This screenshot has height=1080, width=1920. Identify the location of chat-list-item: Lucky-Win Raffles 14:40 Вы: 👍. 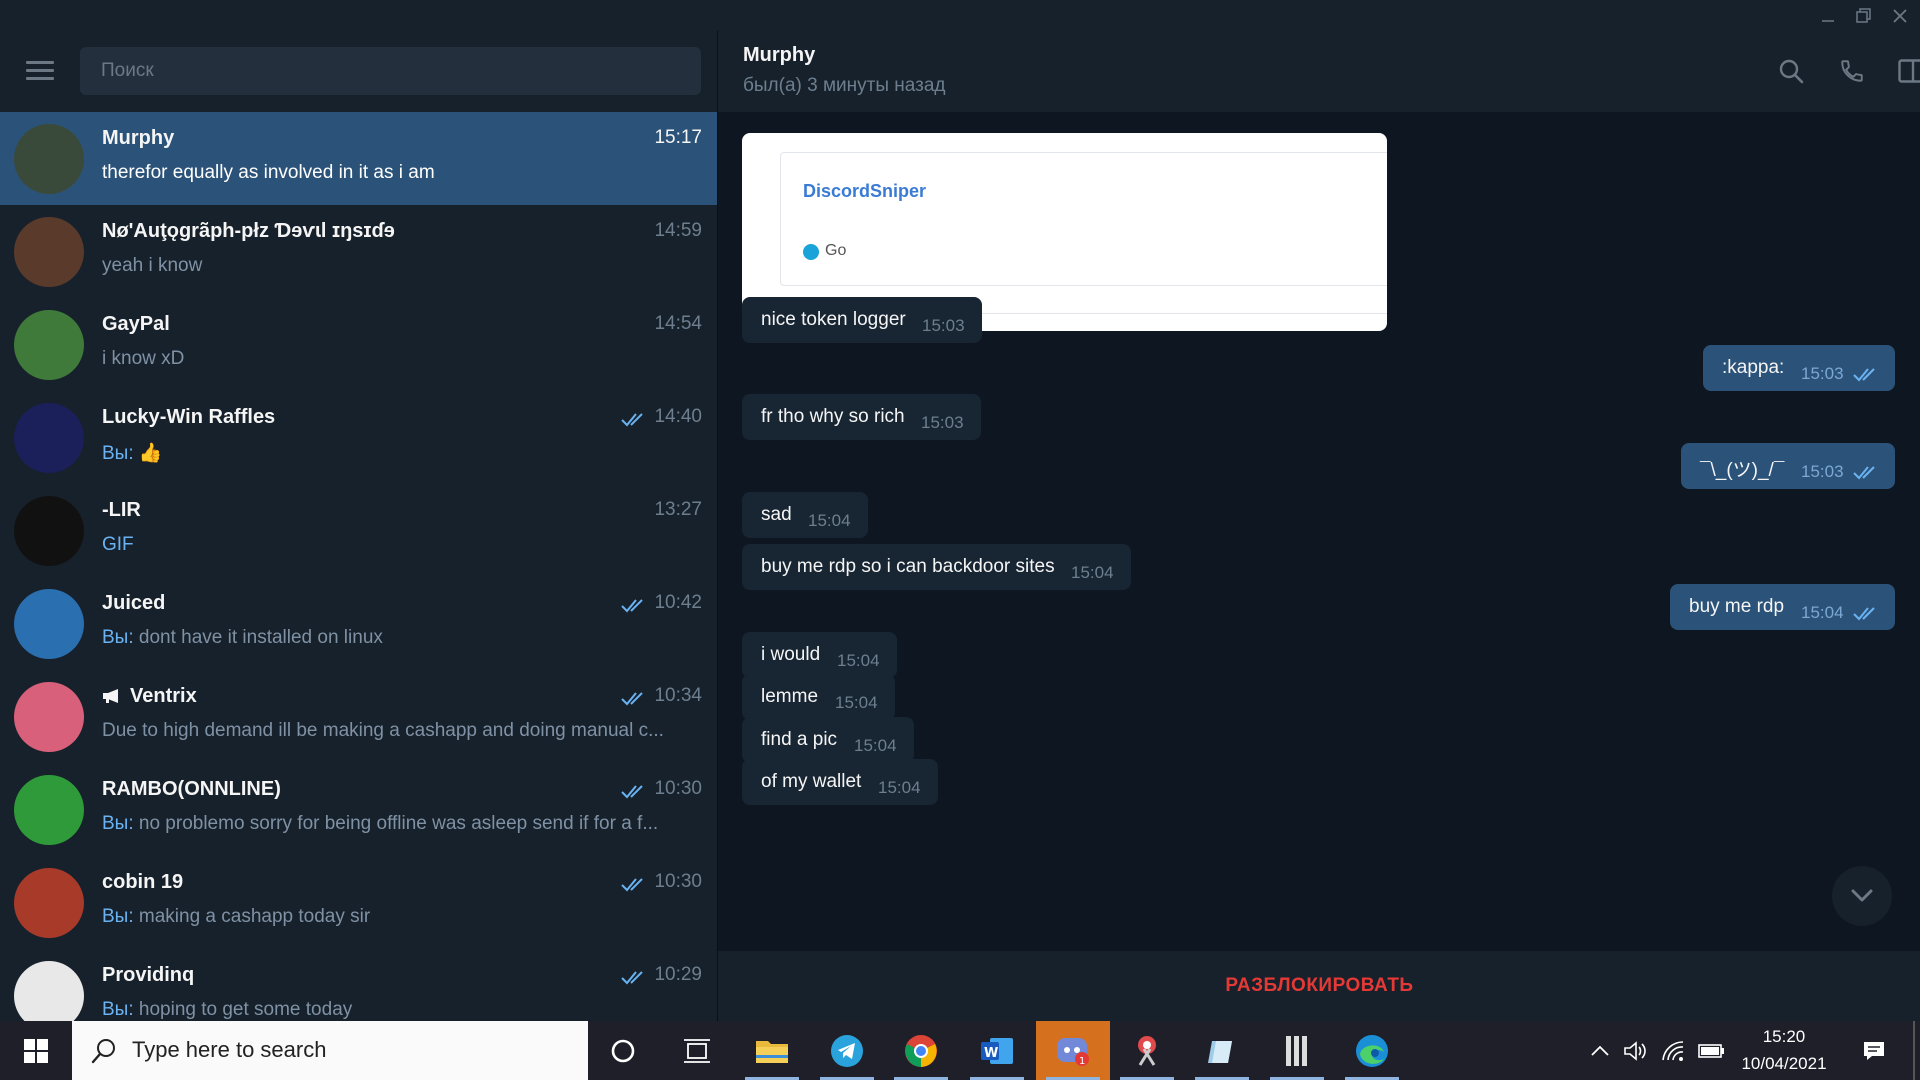
(358, 437).